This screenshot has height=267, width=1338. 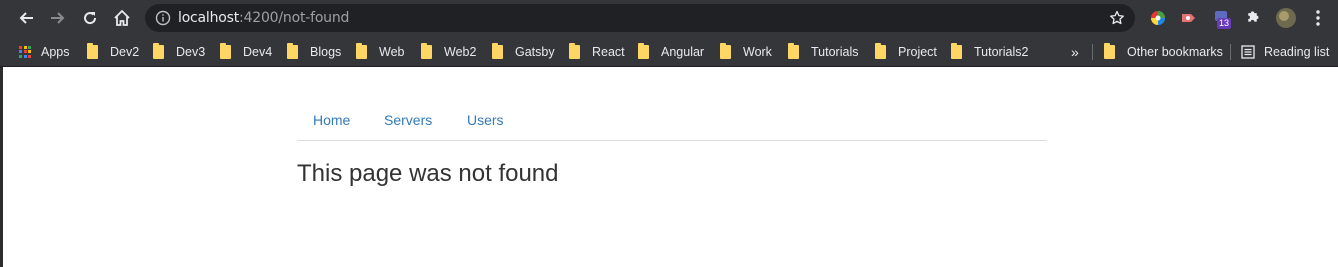 I want to click on bookmark-label: Gatsby, so click(x=535, y=51).